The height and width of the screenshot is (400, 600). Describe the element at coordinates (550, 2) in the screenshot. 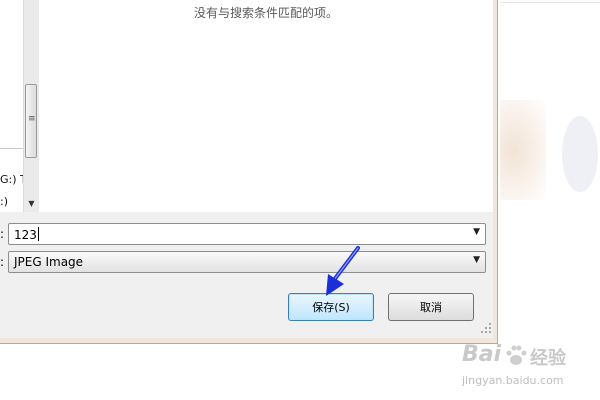

I see `divider-line` at that location.